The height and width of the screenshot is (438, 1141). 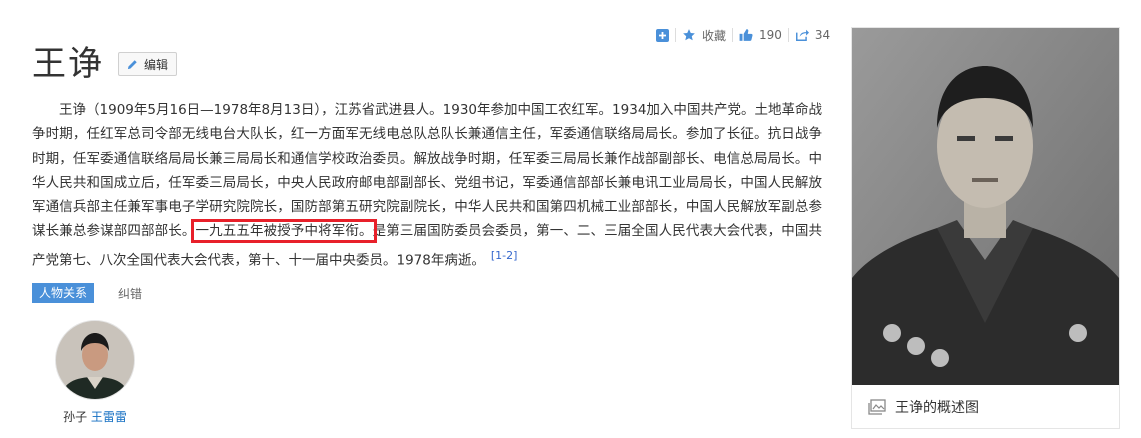 I want to click on plus-square-icon, so click(x=662, y=35).